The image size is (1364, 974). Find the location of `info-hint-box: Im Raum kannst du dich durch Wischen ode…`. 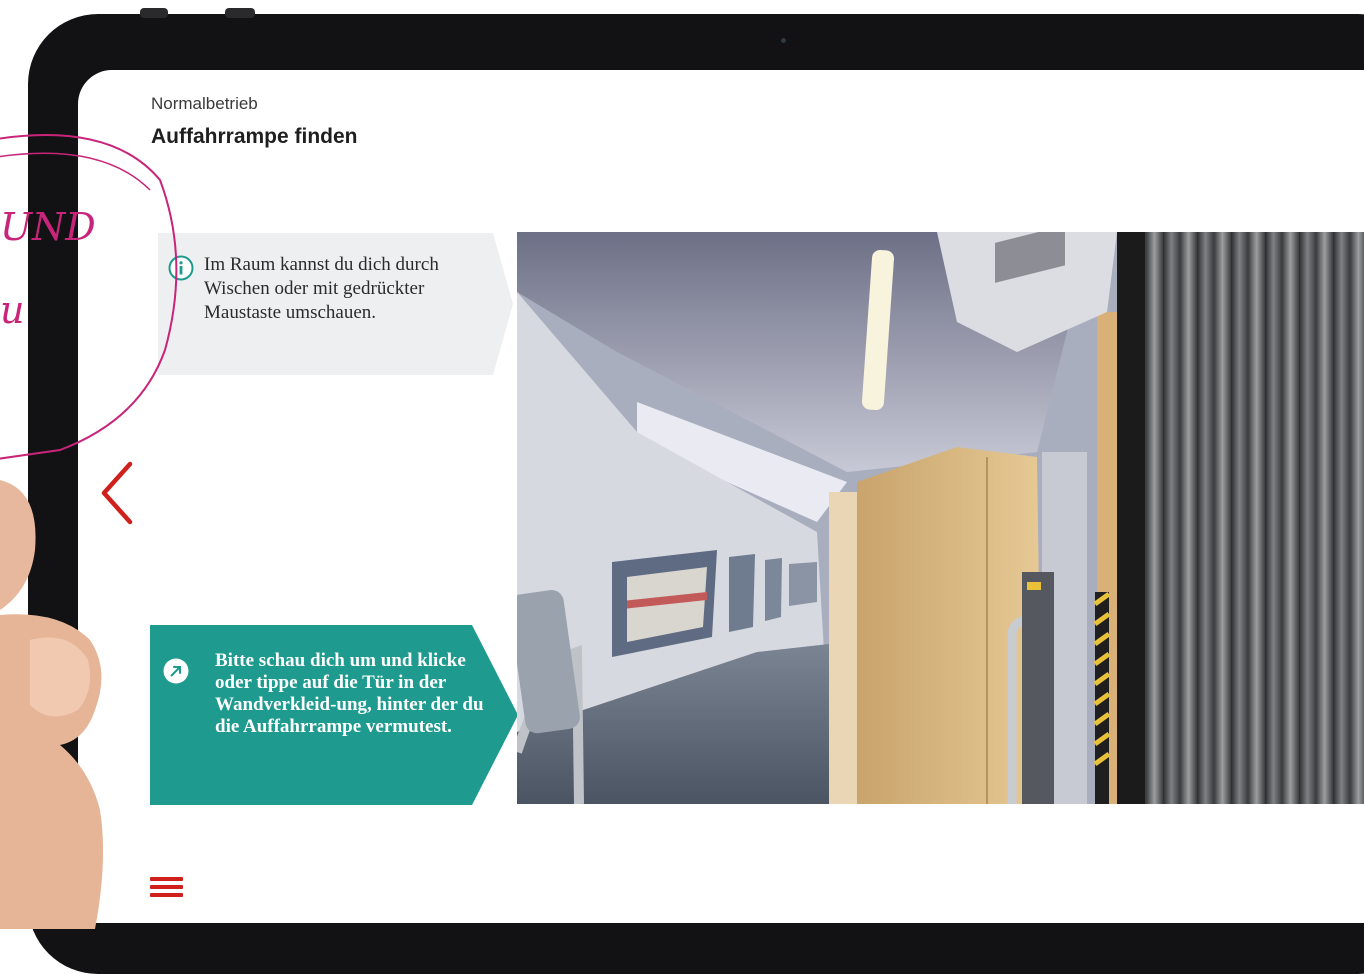

info-hint-box: Im Raum kannst du dich durch Wischen ode… is located at coordinates (335, 304).